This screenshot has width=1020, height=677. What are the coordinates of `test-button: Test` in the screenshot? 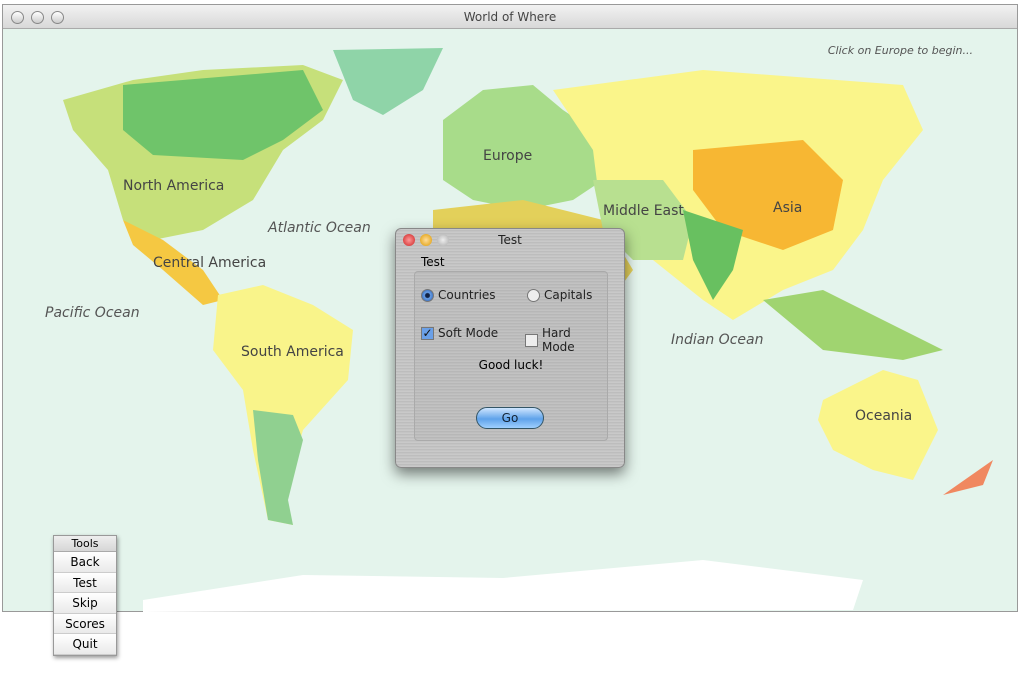 It's located at (85, 582).